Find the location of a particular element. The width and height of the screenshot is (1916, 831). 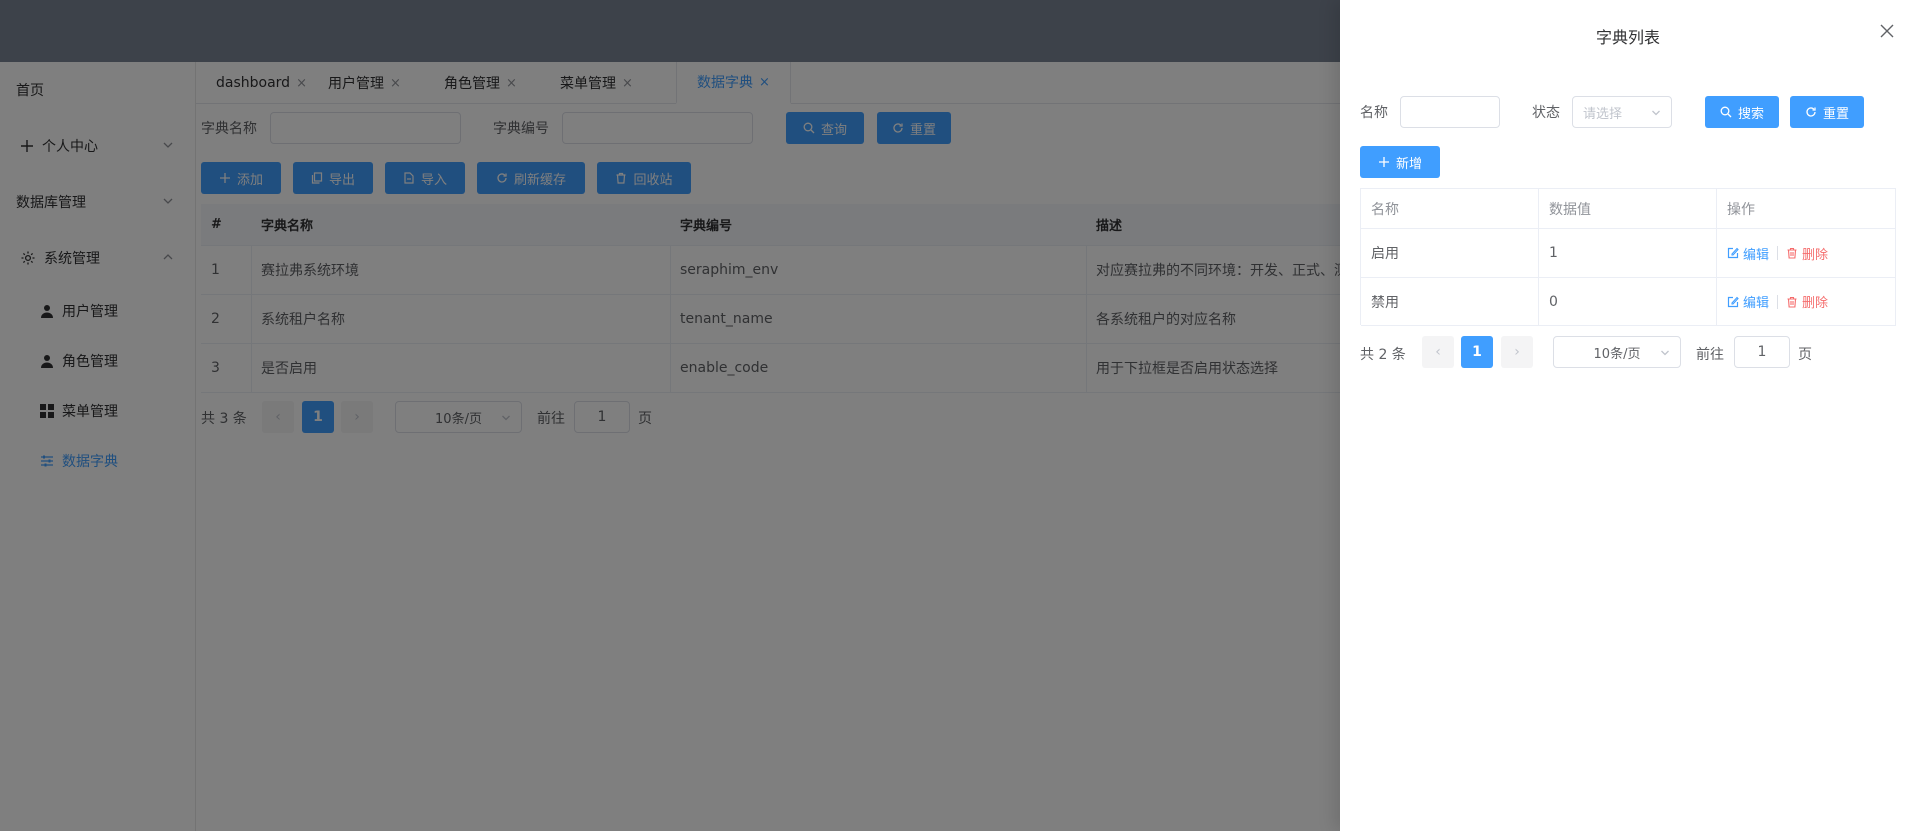

table-header: 名称 数据值 操作 is located at coordinates (1628, 209).